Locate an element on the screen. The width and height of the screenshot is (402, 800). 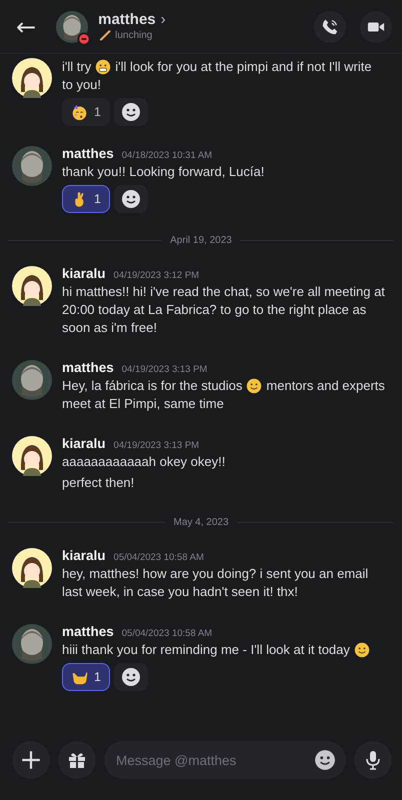
video-call-button is located at coordinates (376, 26).